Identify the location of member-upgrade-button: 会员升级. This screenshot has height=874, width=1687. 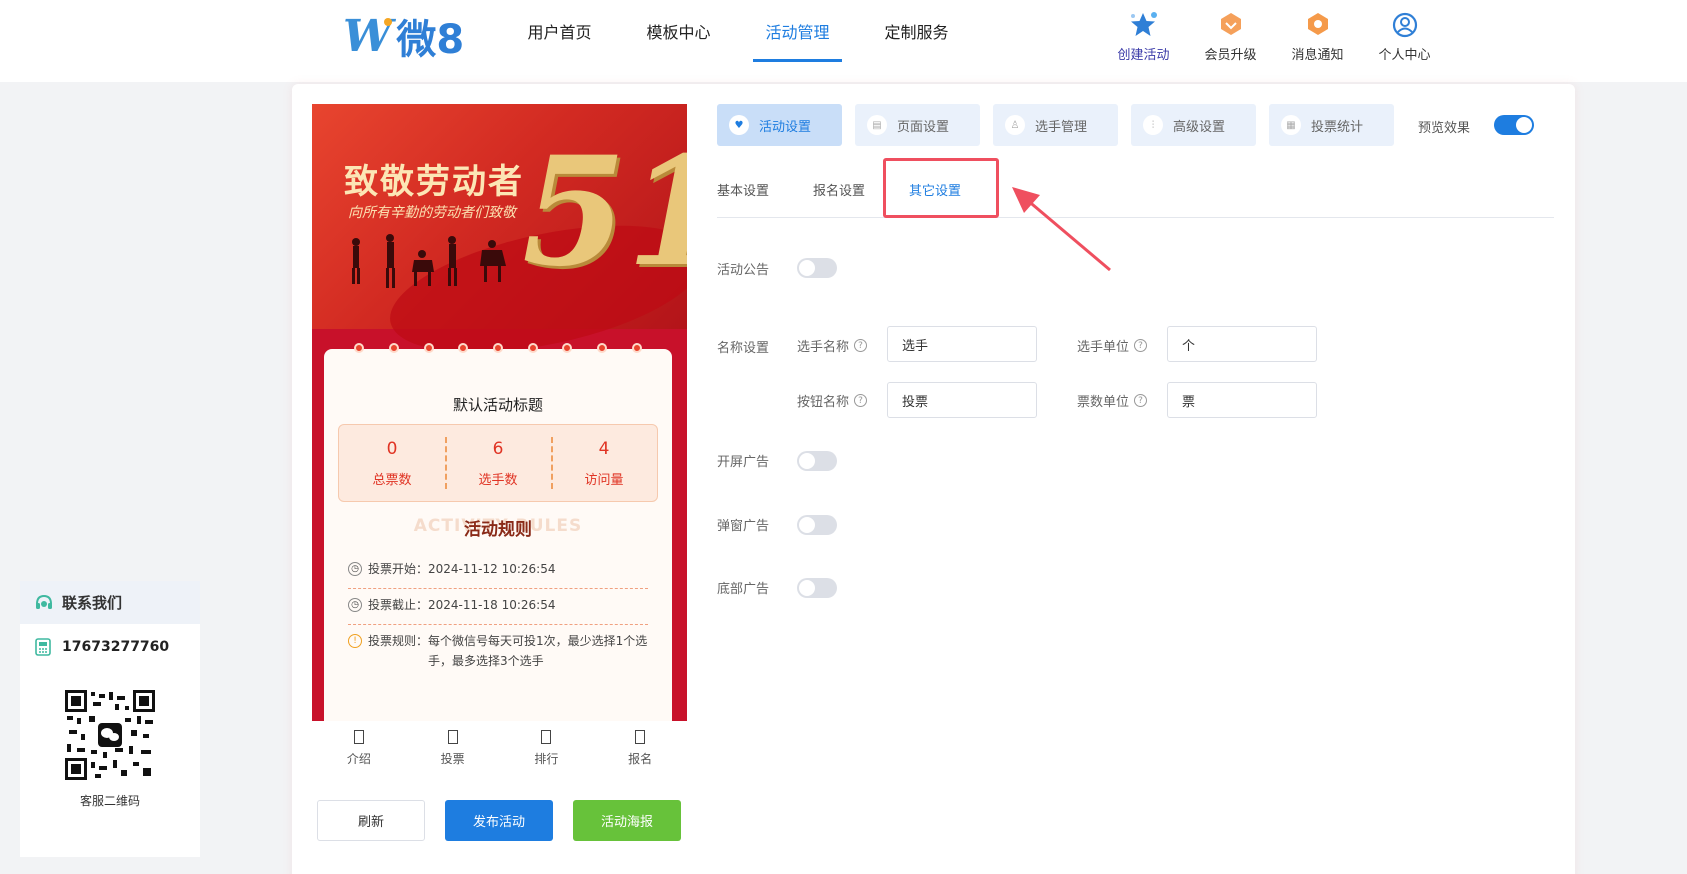
(1230, 36).